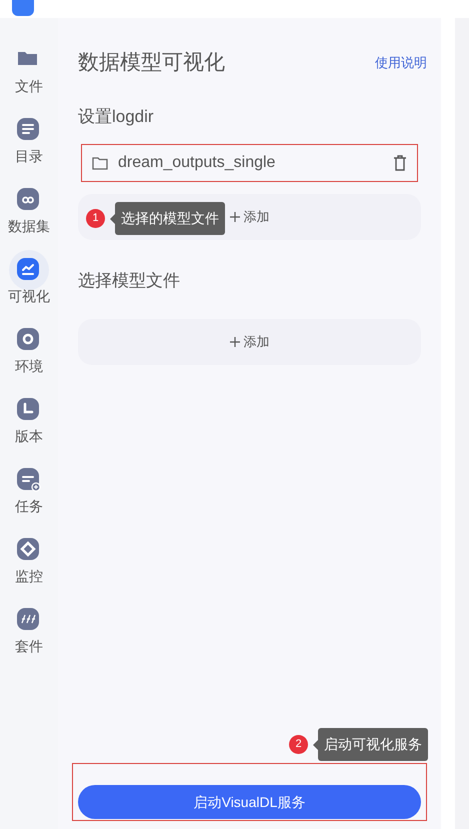 This screenshot has width=469, height=829. I want to click on sidebar-item: 数据集, so click(29, 215).